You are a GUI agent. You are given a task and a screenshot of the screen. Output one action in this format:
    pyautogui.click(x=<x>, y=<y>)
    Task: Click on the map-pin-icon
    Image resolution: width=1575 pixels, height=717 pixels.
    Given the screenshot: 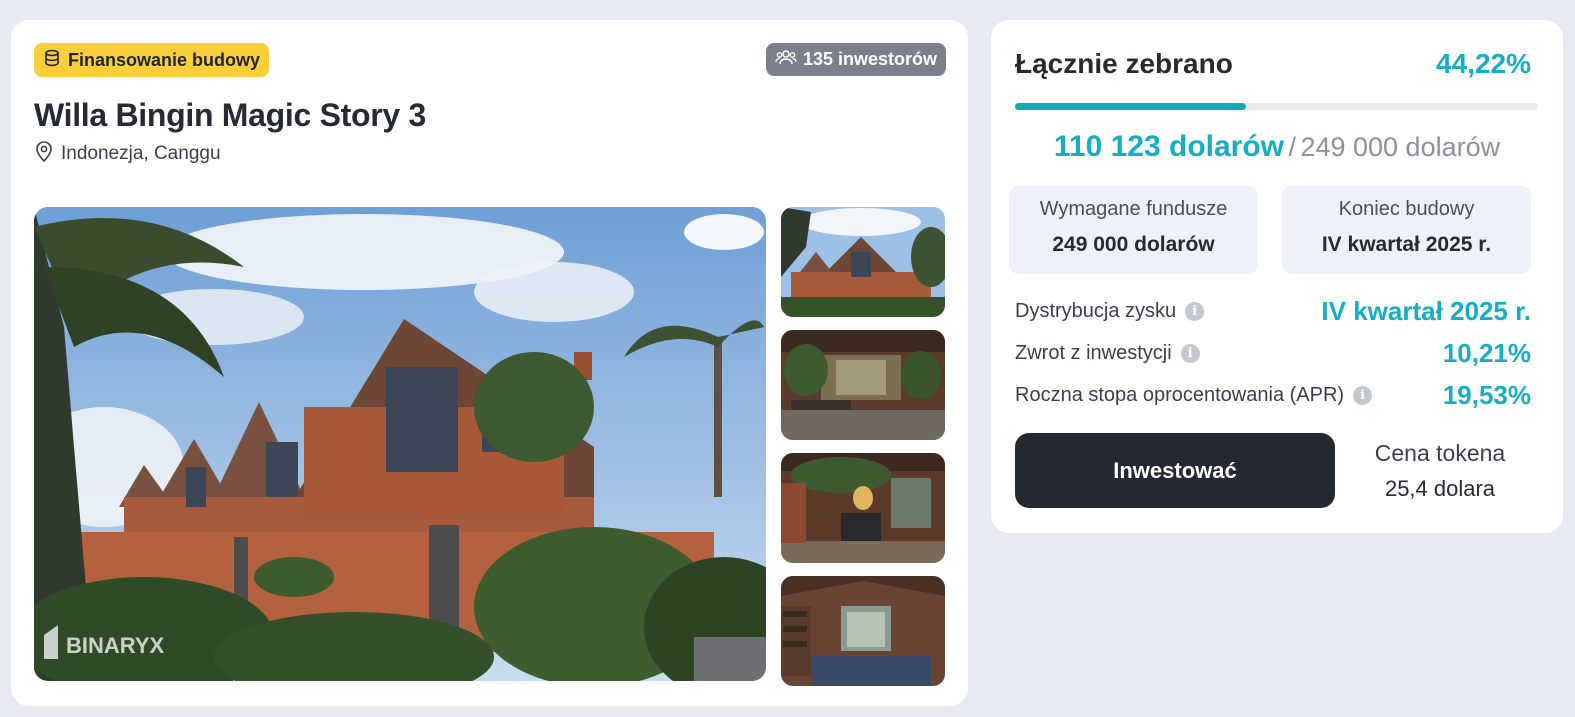 What is the action you would take?
    pyautogui.click(x=44, y=154)
    